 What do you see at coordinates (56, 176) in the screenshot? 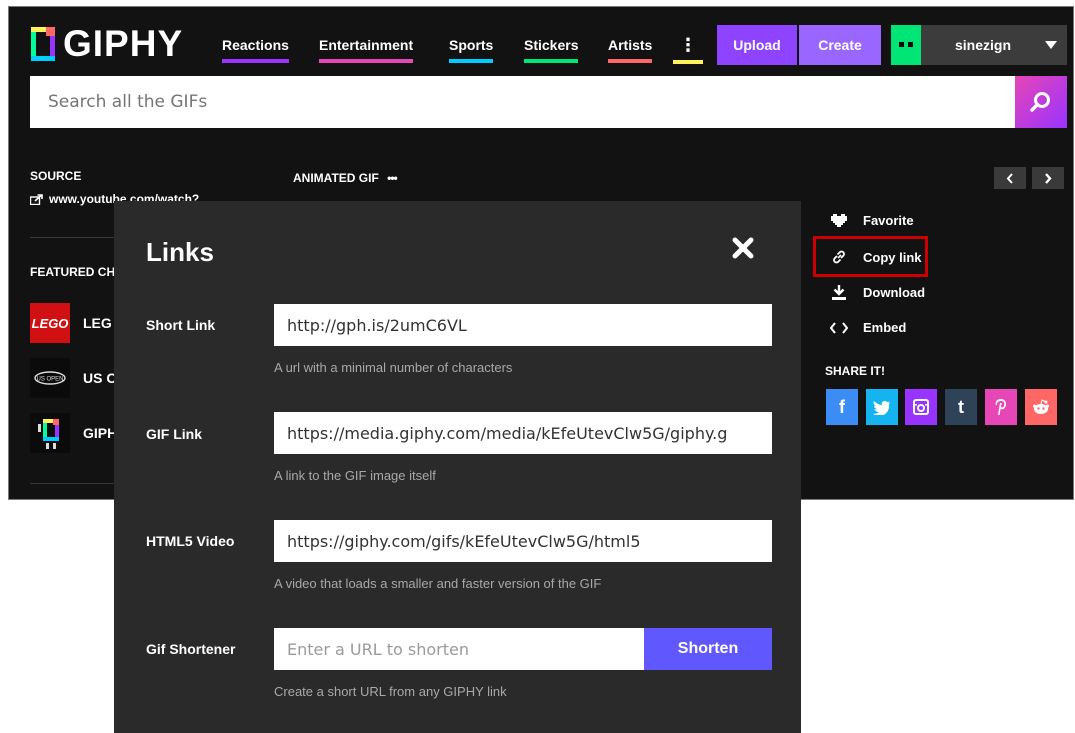
I see `source-label: SOURCE` at bounding box center [56, 176].